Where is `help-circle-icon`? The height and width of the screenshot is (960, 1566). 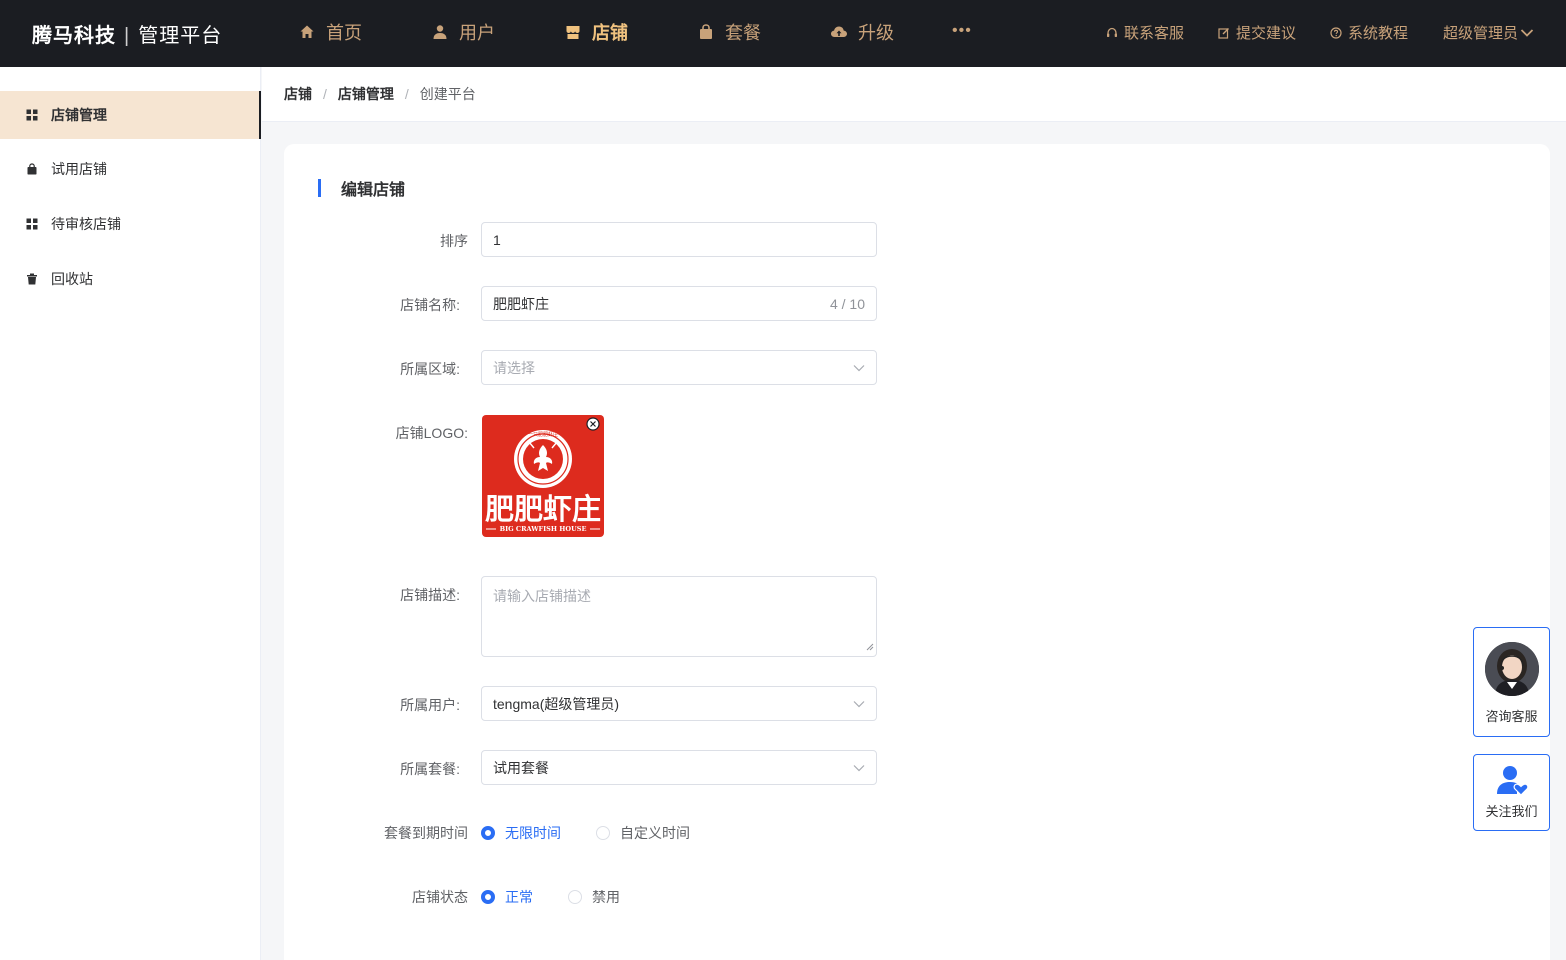
help-circle-icon is located at coordinates (1336, 32).